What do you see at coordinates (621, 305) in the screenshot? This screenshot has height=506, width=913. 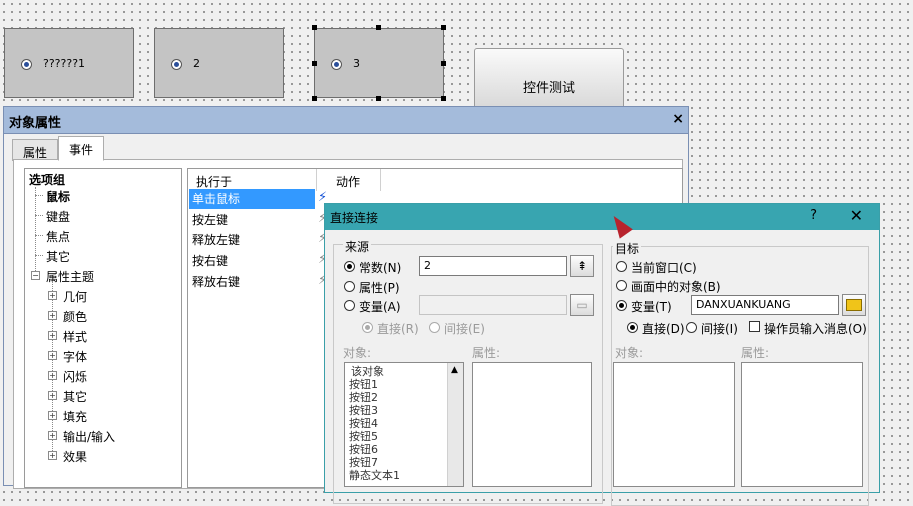 I see `radio-variable-target` at bounding box center [621, 305].